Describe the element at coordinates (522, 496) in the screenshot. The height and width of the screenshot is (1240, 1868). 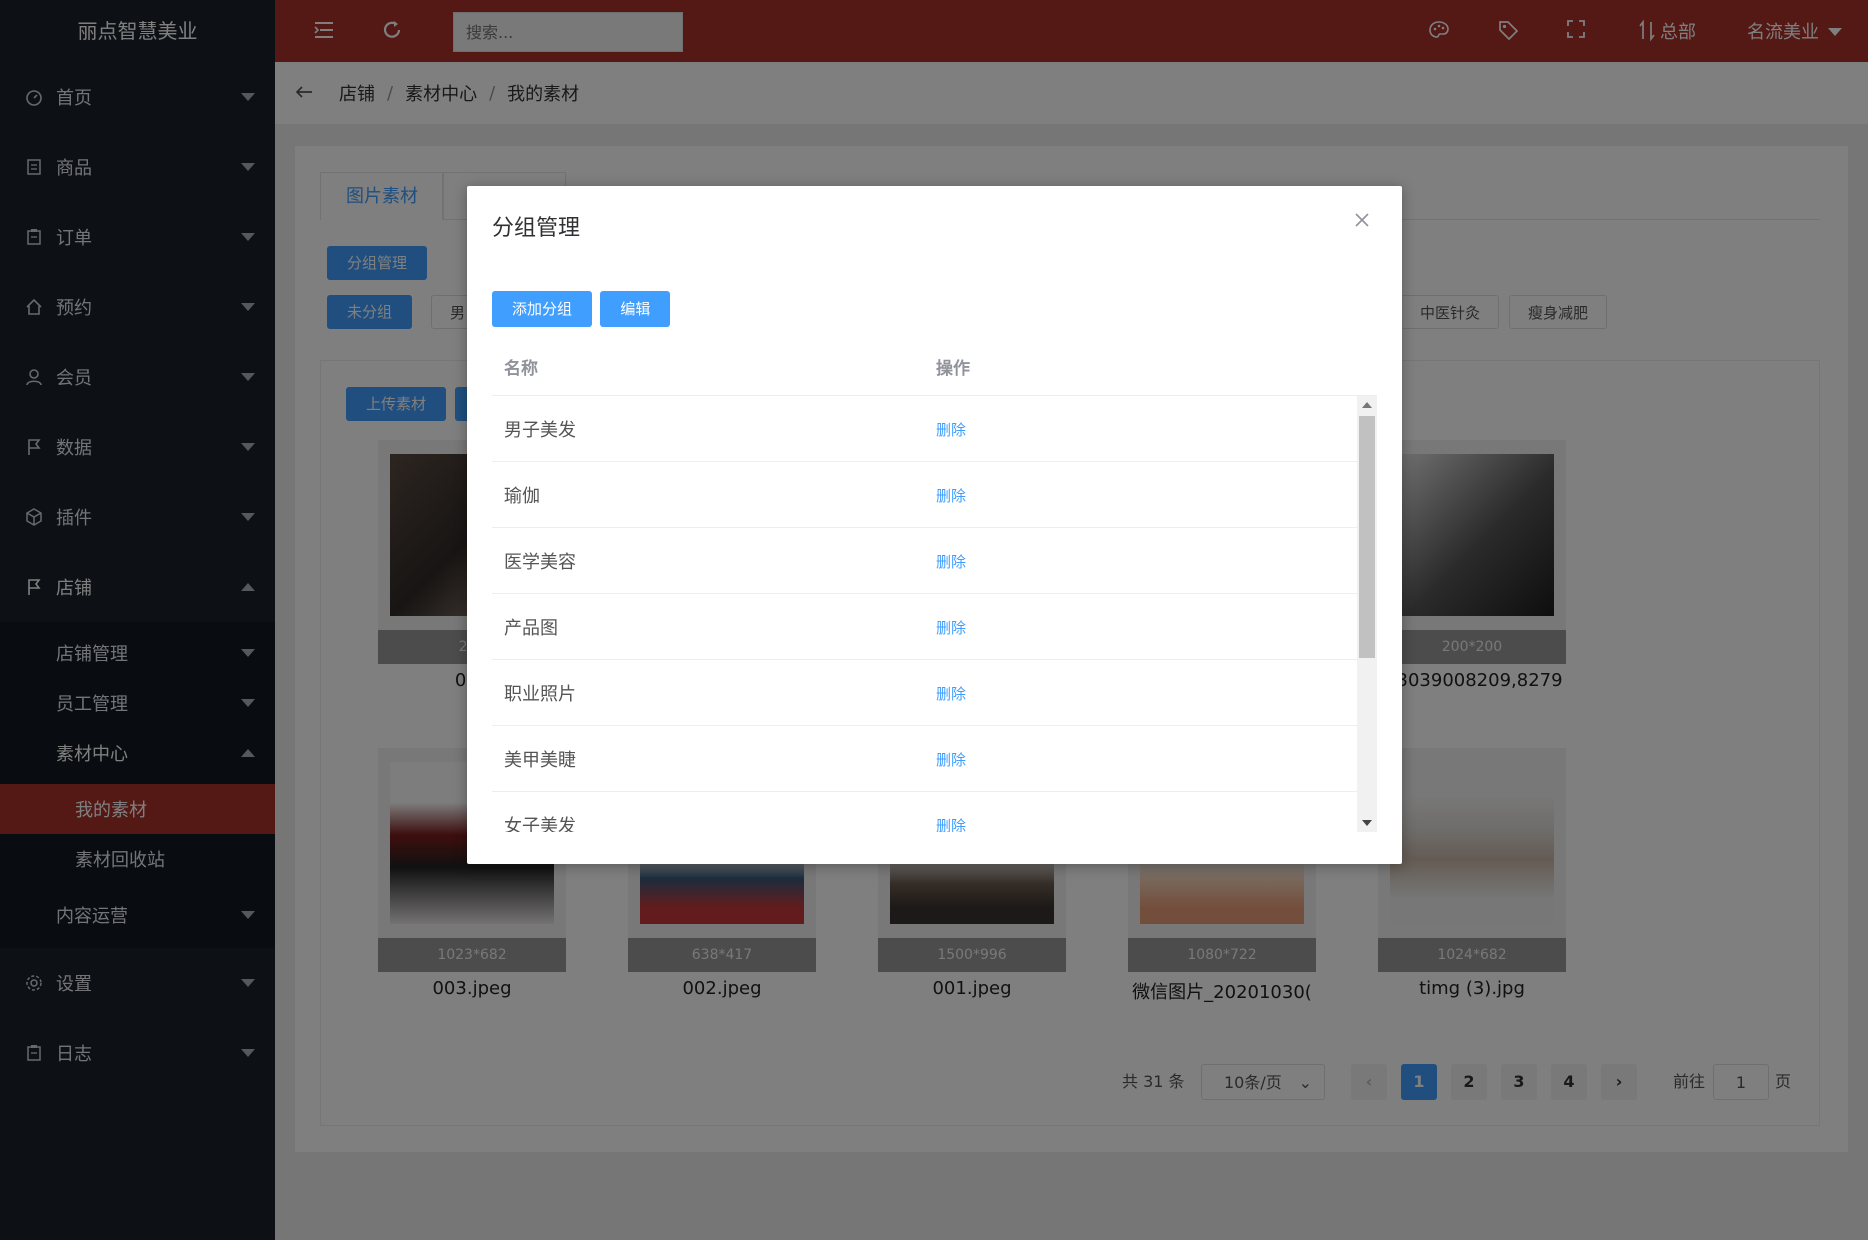
I see `group-name: 瑜伽` at that location.